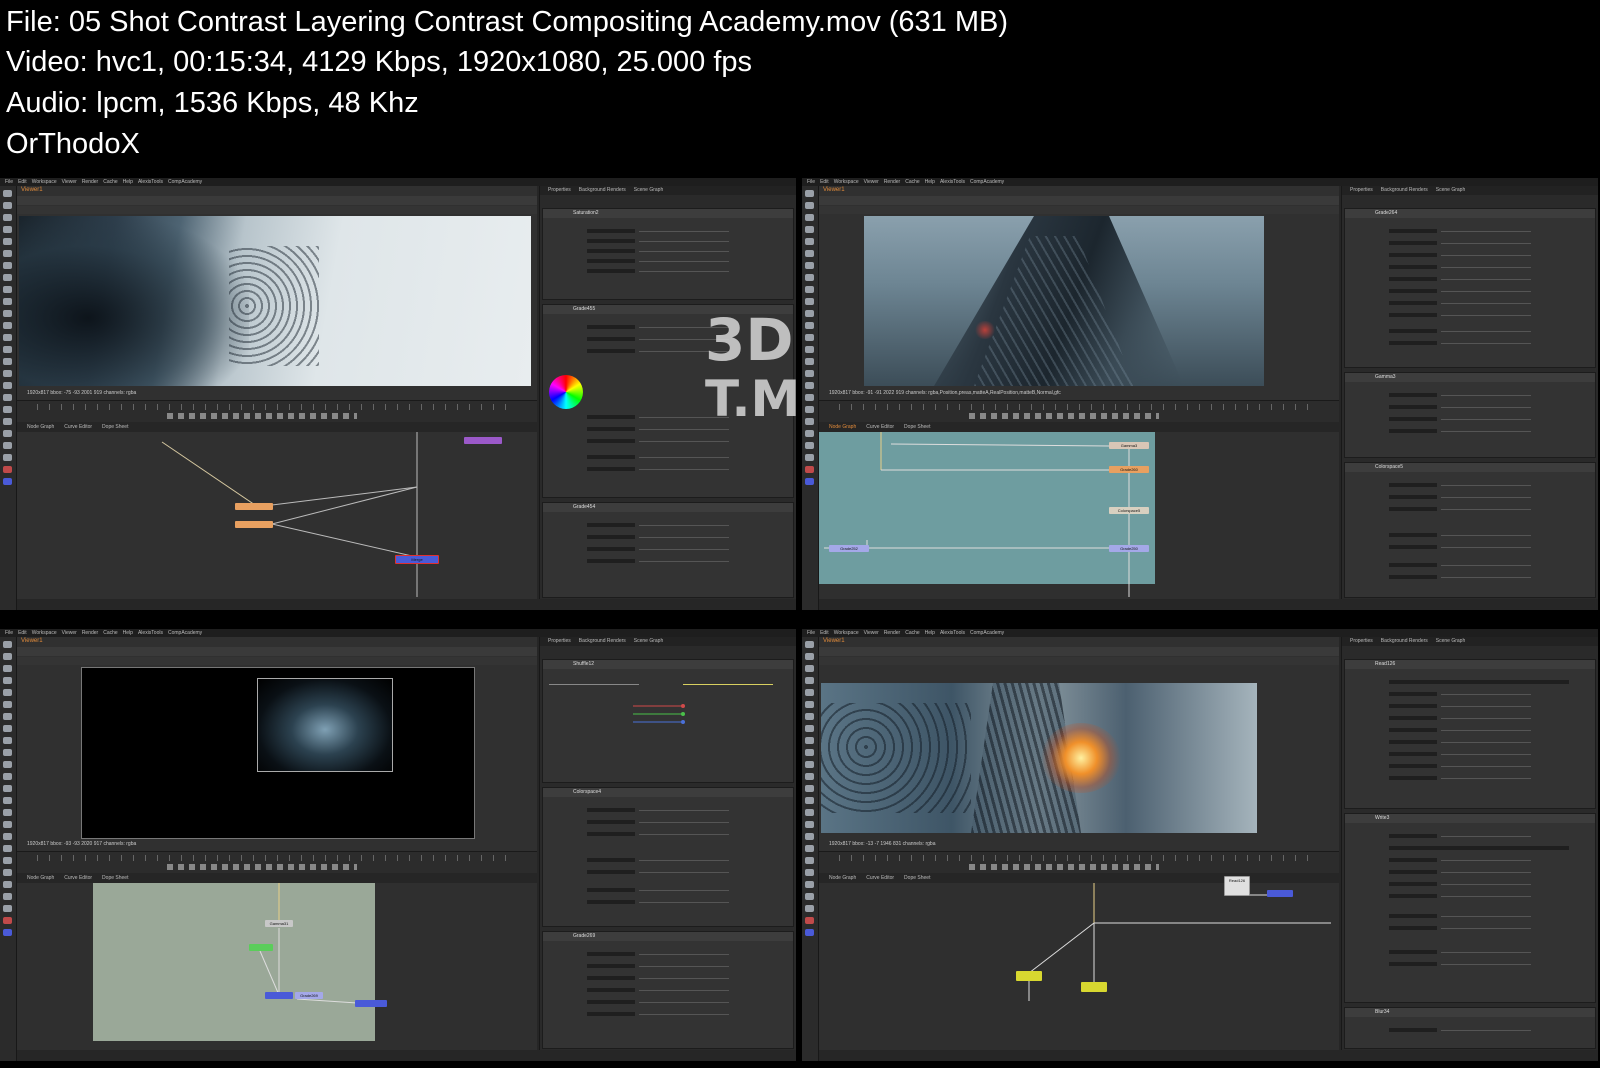 Image resolution: width=1600 pixels, height=1068 pixels. Describe the element at coordinates (842, 878) in the screenshot. I see `tab-node-graph: Node Graph` at that location.